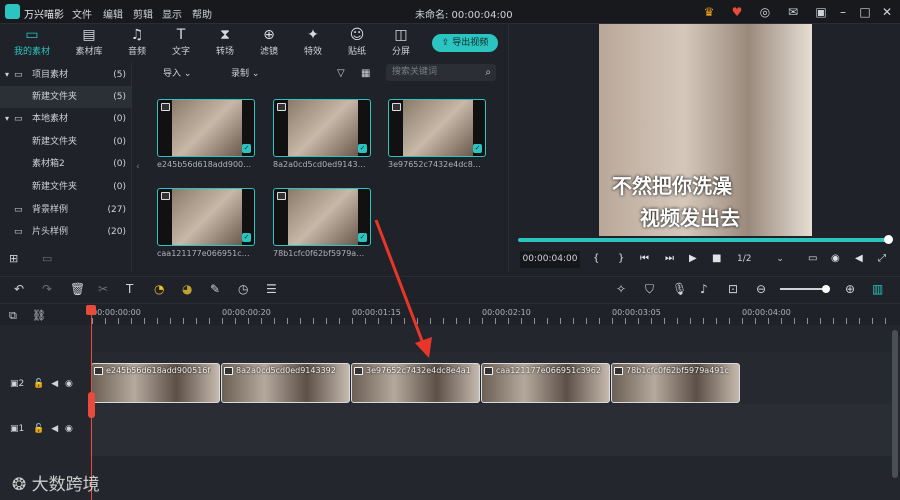 The width and height of the screenshot is (900, 500). What do you see at coordinates (187, 289) in the screenshot?
I see `color-icon: ◕` at bounding box center [187, 289].